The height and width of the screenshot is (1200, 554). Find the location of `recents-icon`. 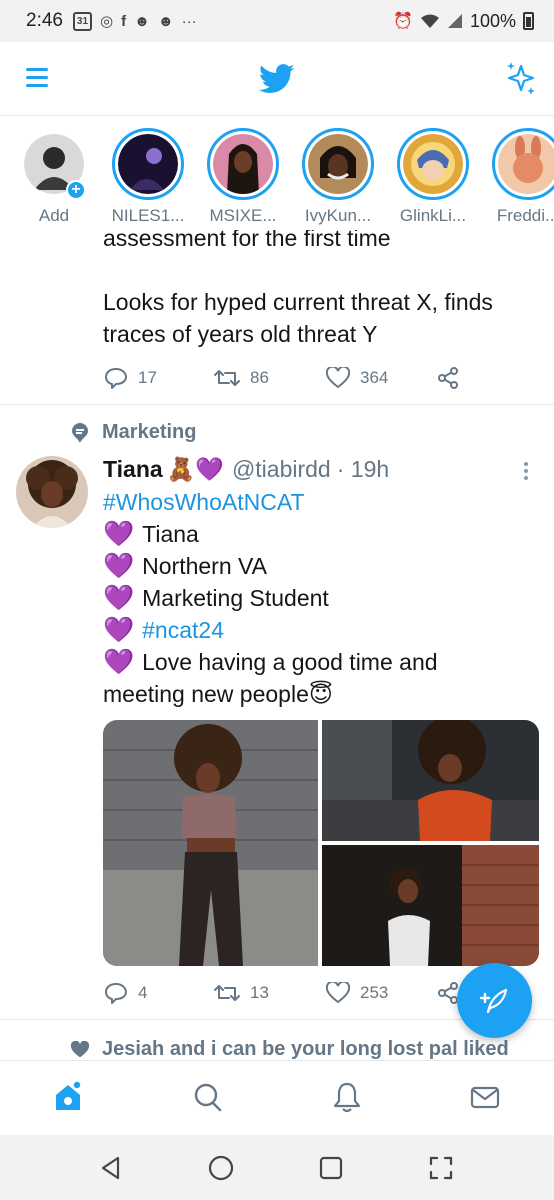

recents-icon is located at coordinates (331, 1168).